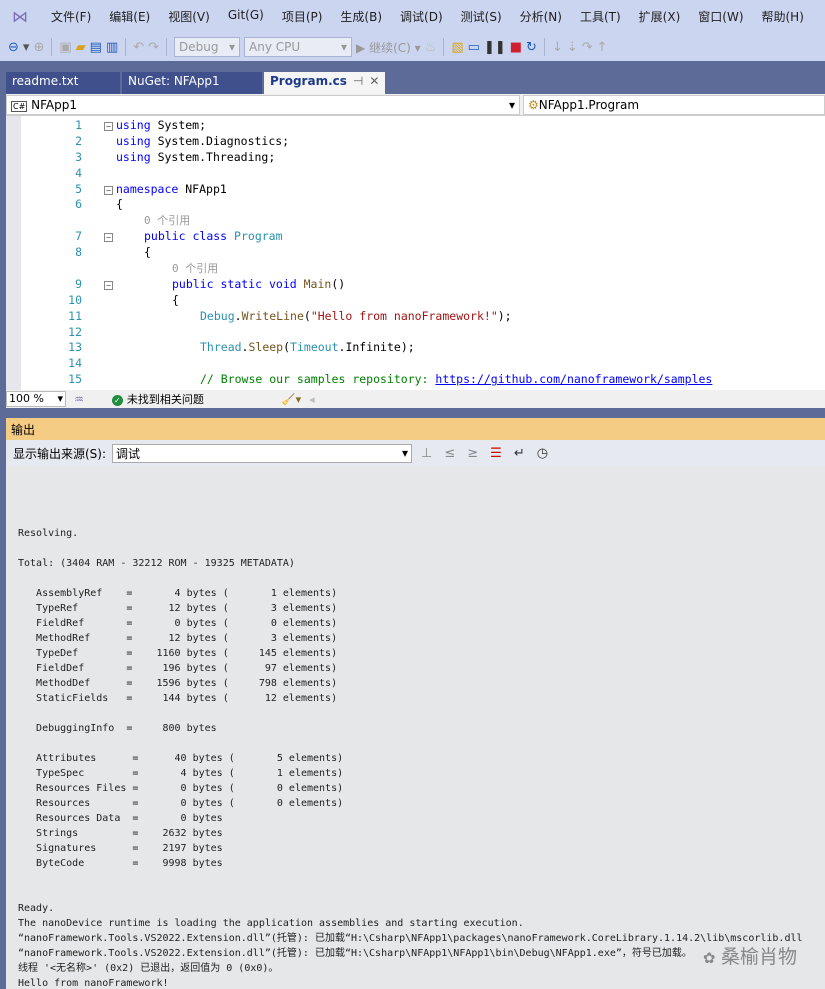  What do you see at coordinates (147, 188) in the screenshot?
I see `code-token: namespace` at bounding box center [147, 188].